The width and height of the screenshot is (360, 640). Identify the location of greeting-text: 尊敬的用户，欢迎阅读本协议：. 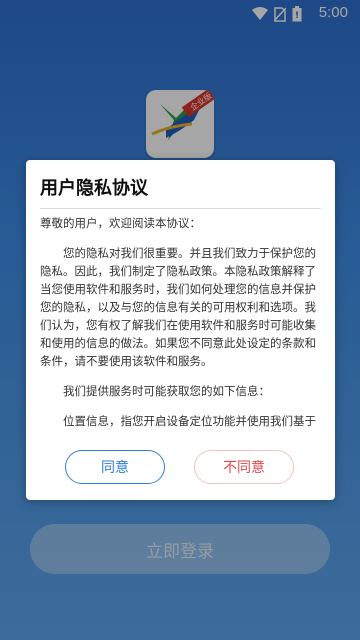
(120, 223).